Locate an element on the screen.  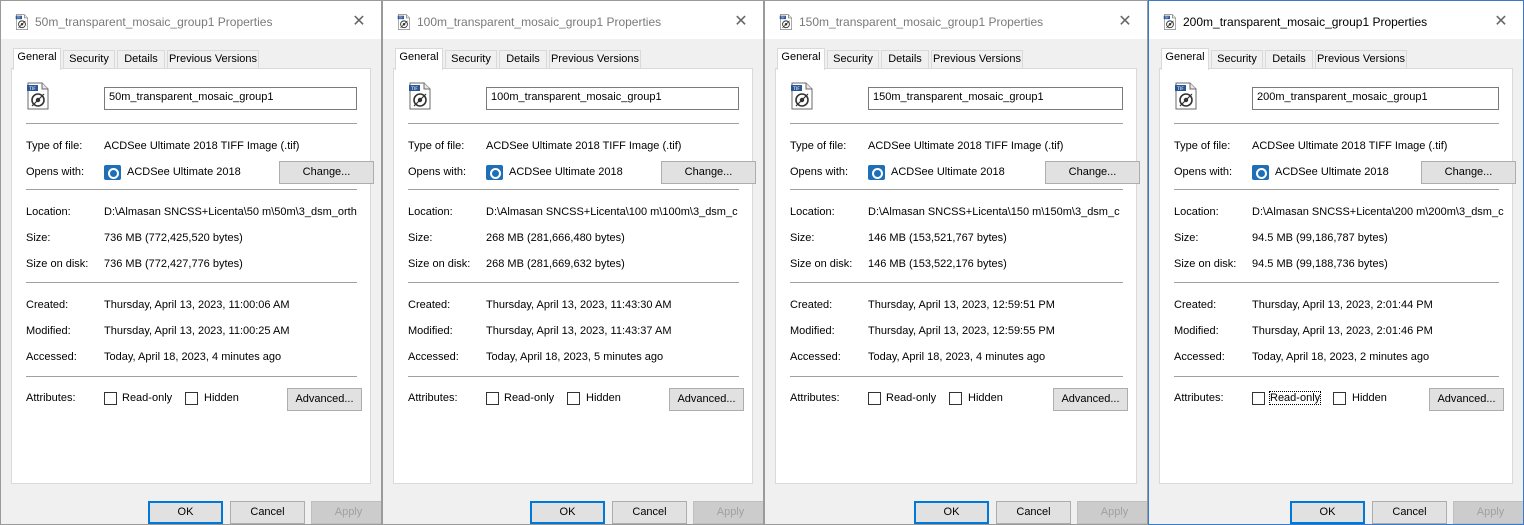
modified-value: Thursday, April 13, 2023, 11:00:25 AM is located at coordinates (197, 331).